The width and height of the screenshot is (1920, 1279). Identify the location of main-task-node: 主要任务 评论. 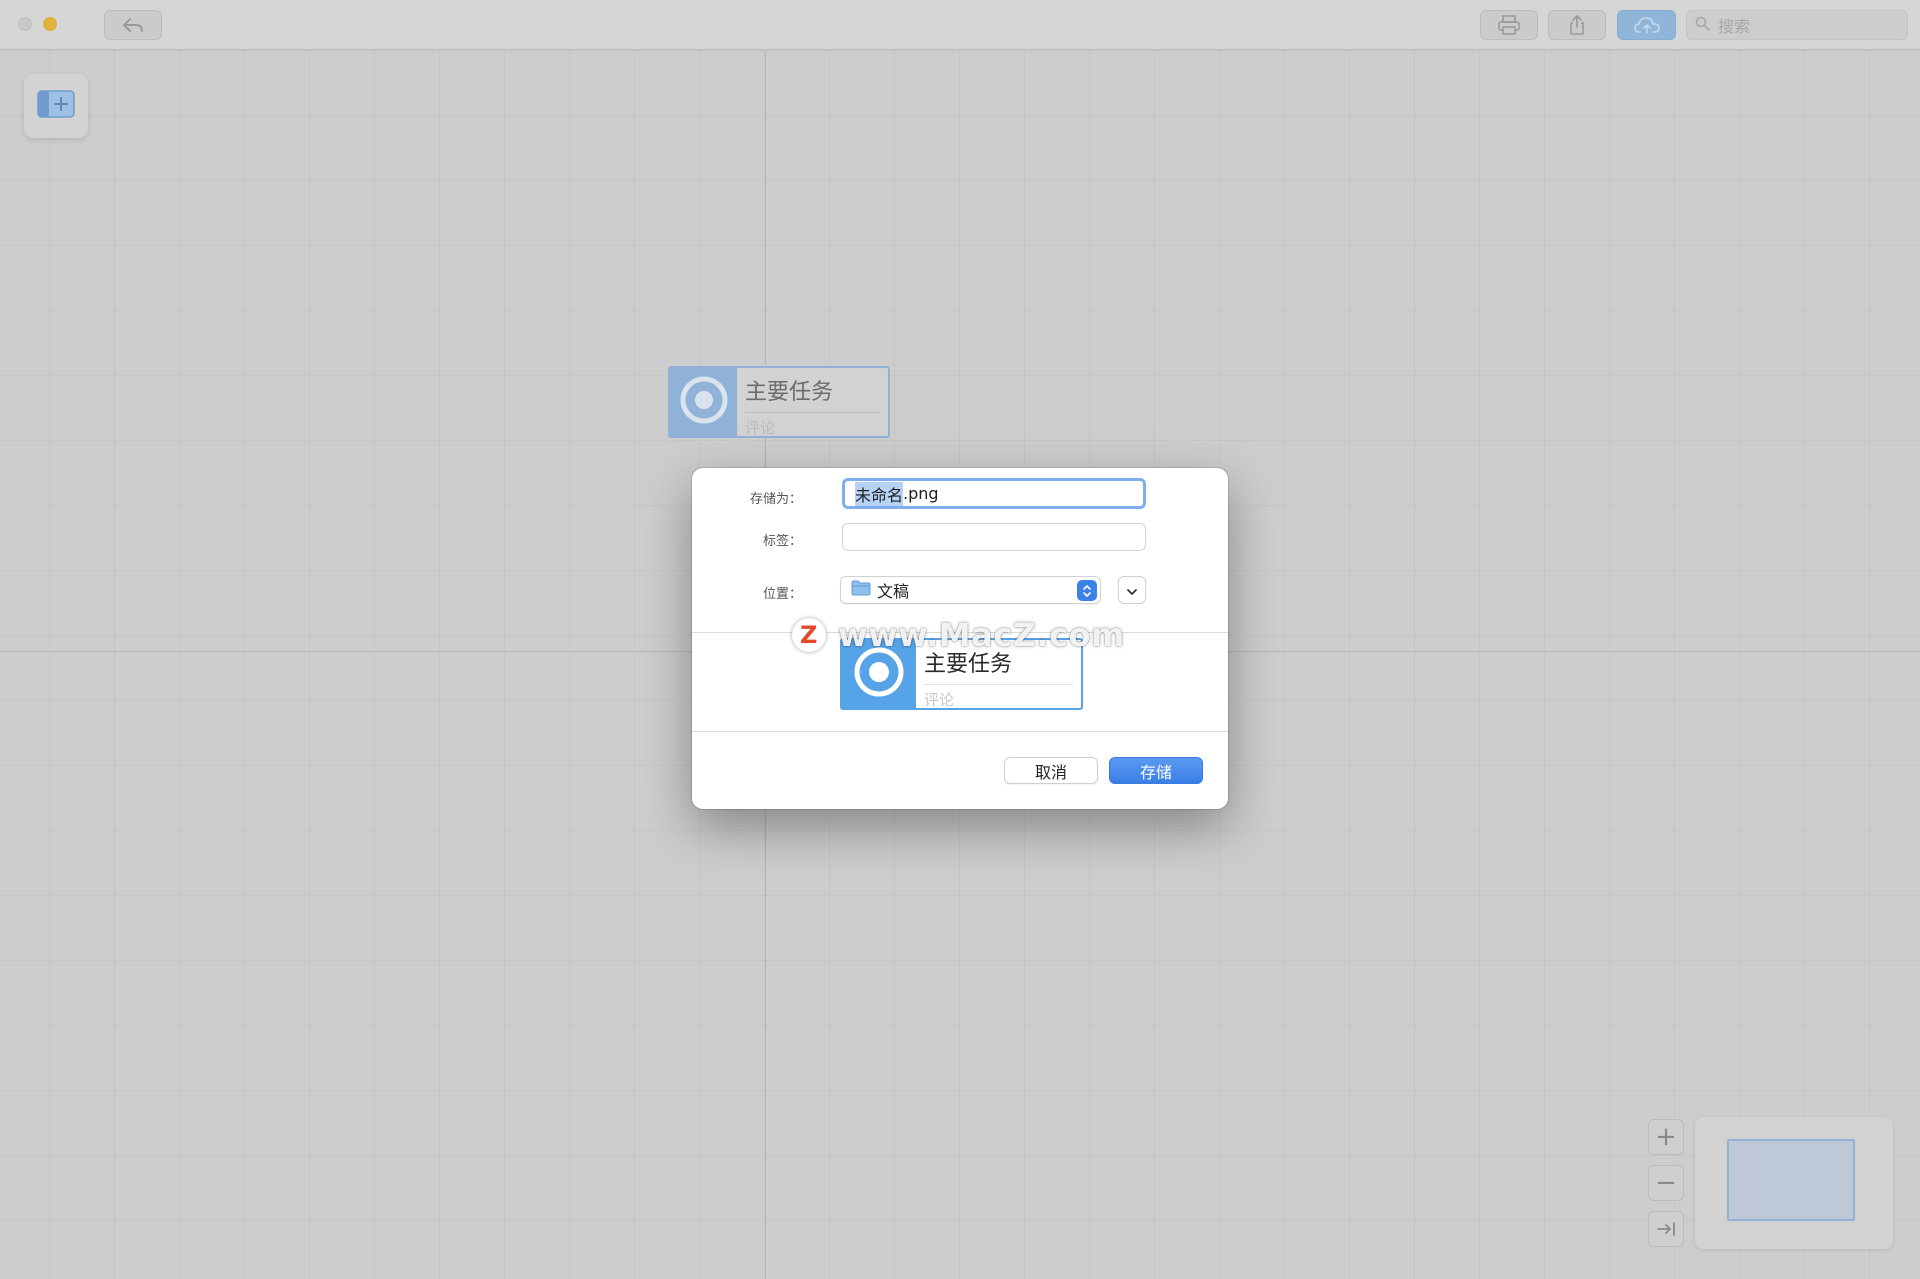
(779, 402).